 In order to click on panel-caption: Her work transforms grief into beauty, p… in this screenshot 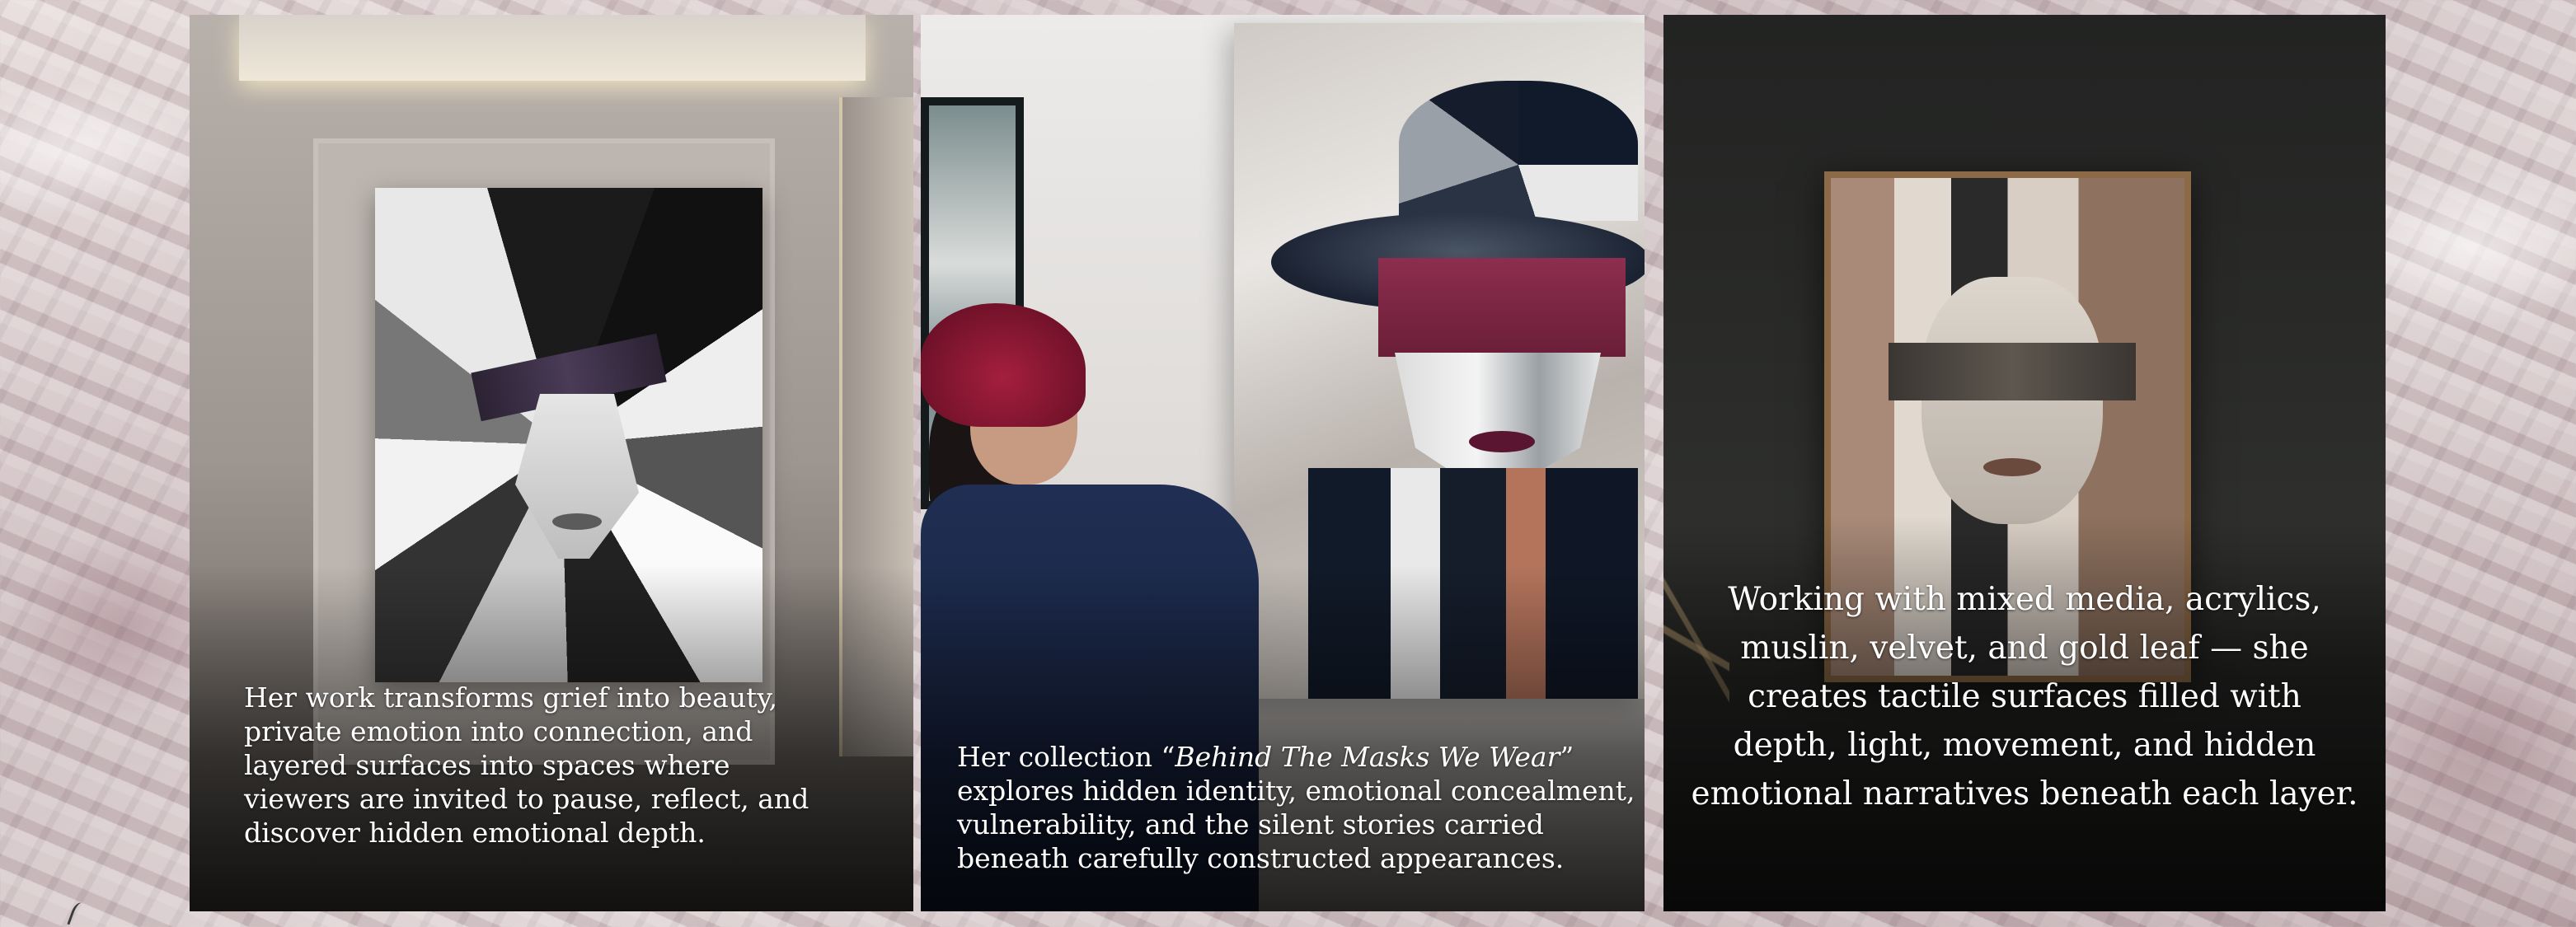, I will do `click(526, 765)`.